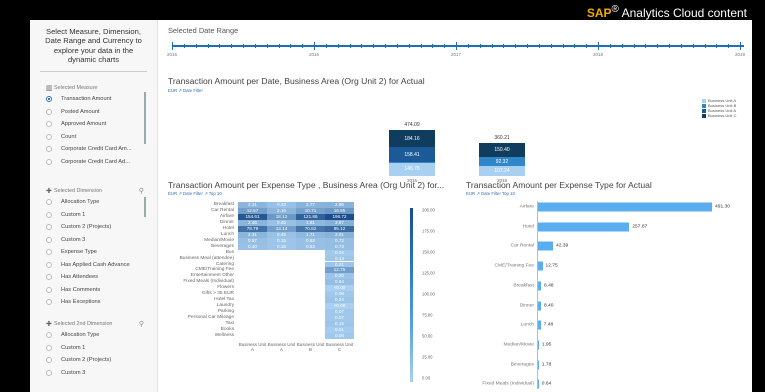 This screenshot has width=765, height=392. I want to click on year-label: 2017, so click(456, 54).